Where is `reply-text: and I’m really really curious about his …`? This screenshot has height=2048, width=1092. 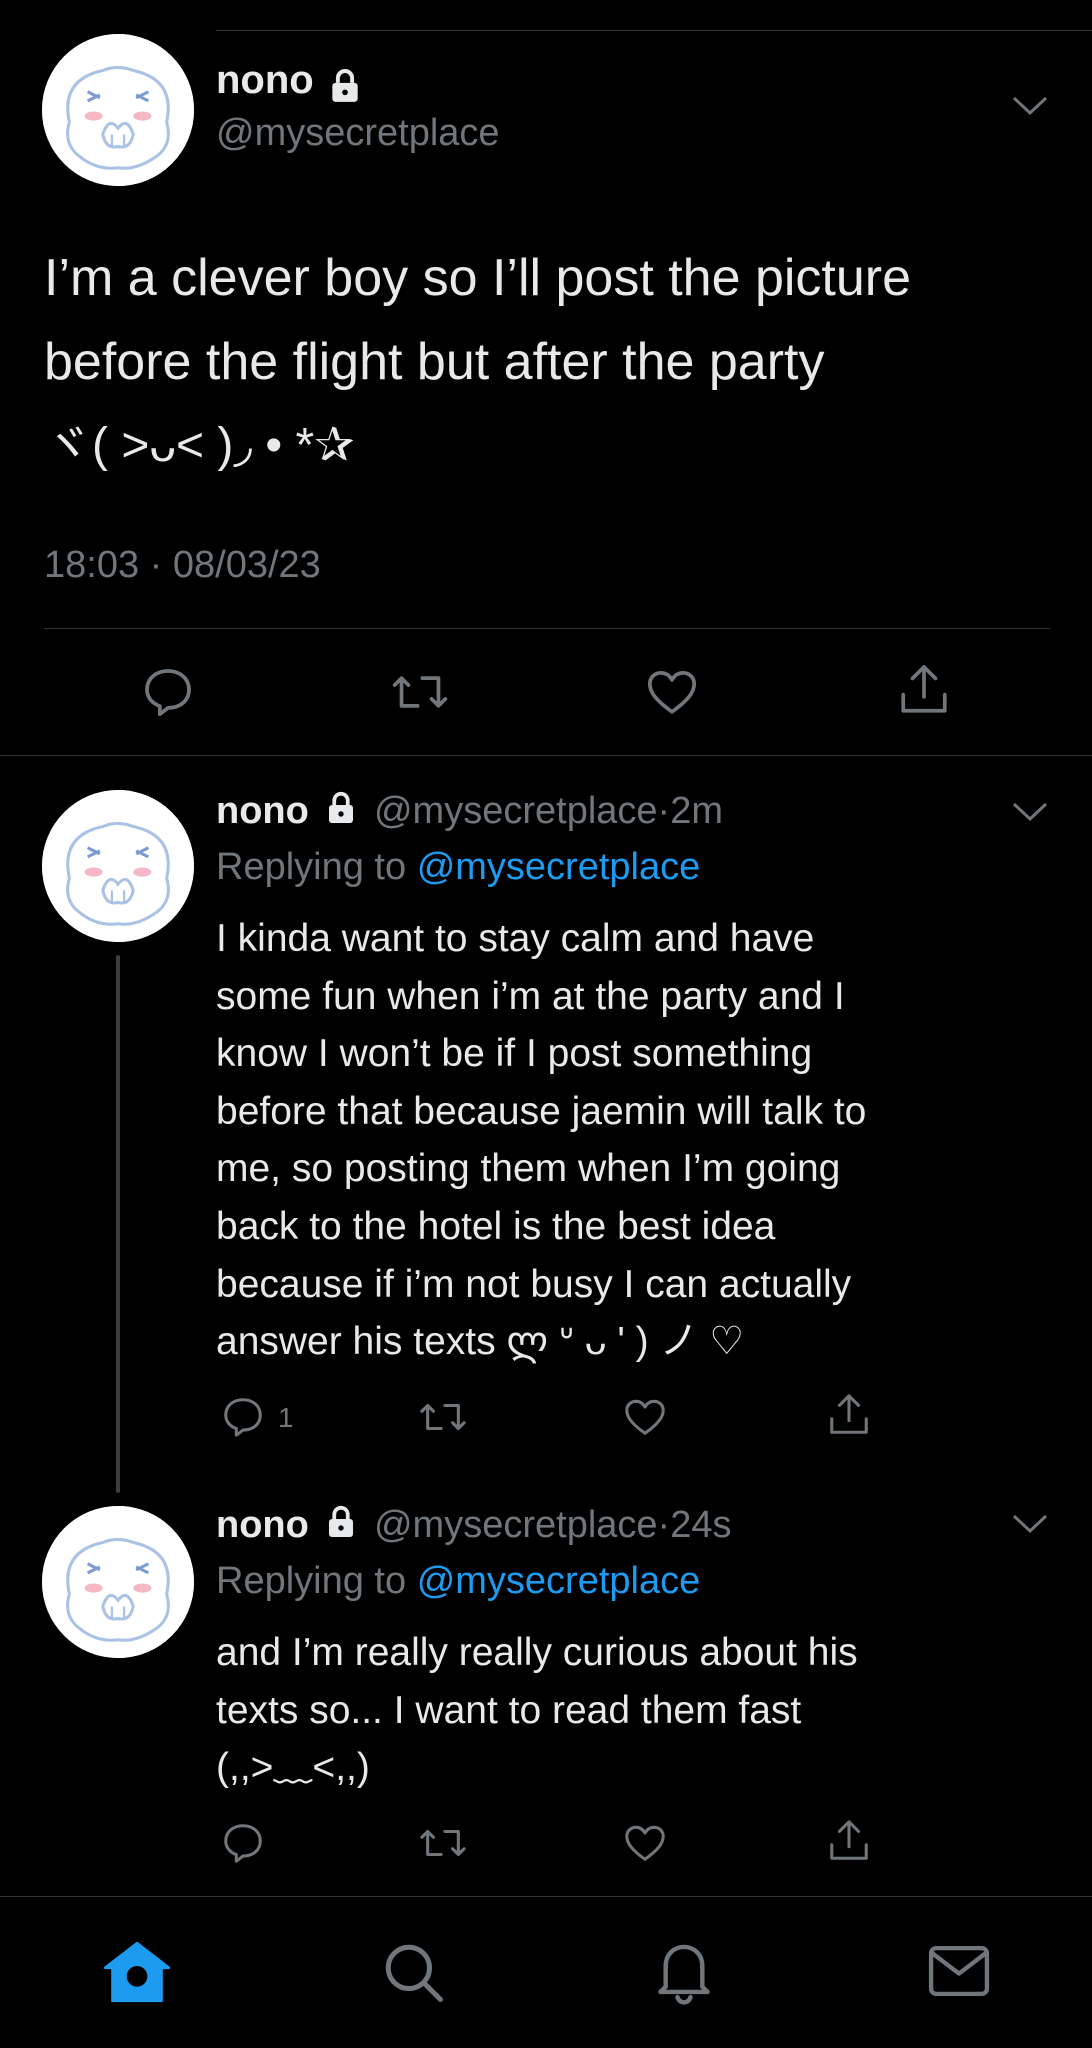 reply-text: and I’m really really curious about his … is located at coordinates (537, 1710).